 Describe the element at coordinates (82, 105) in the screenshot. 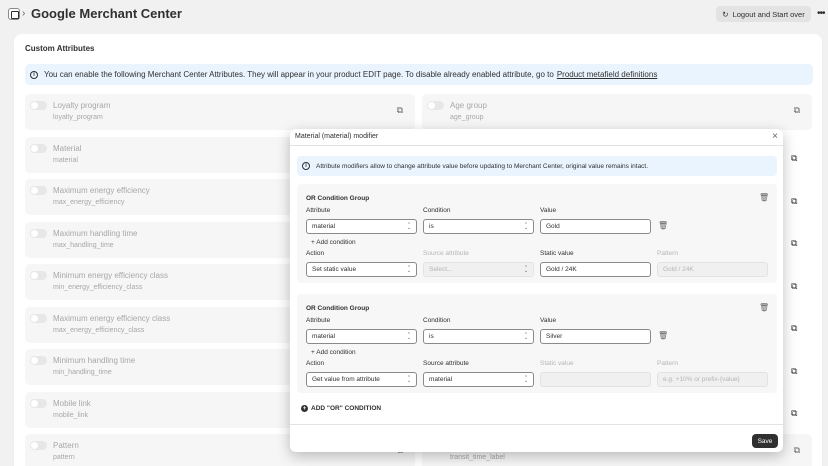

I see `attribute-name: Loyalty program` at that location.